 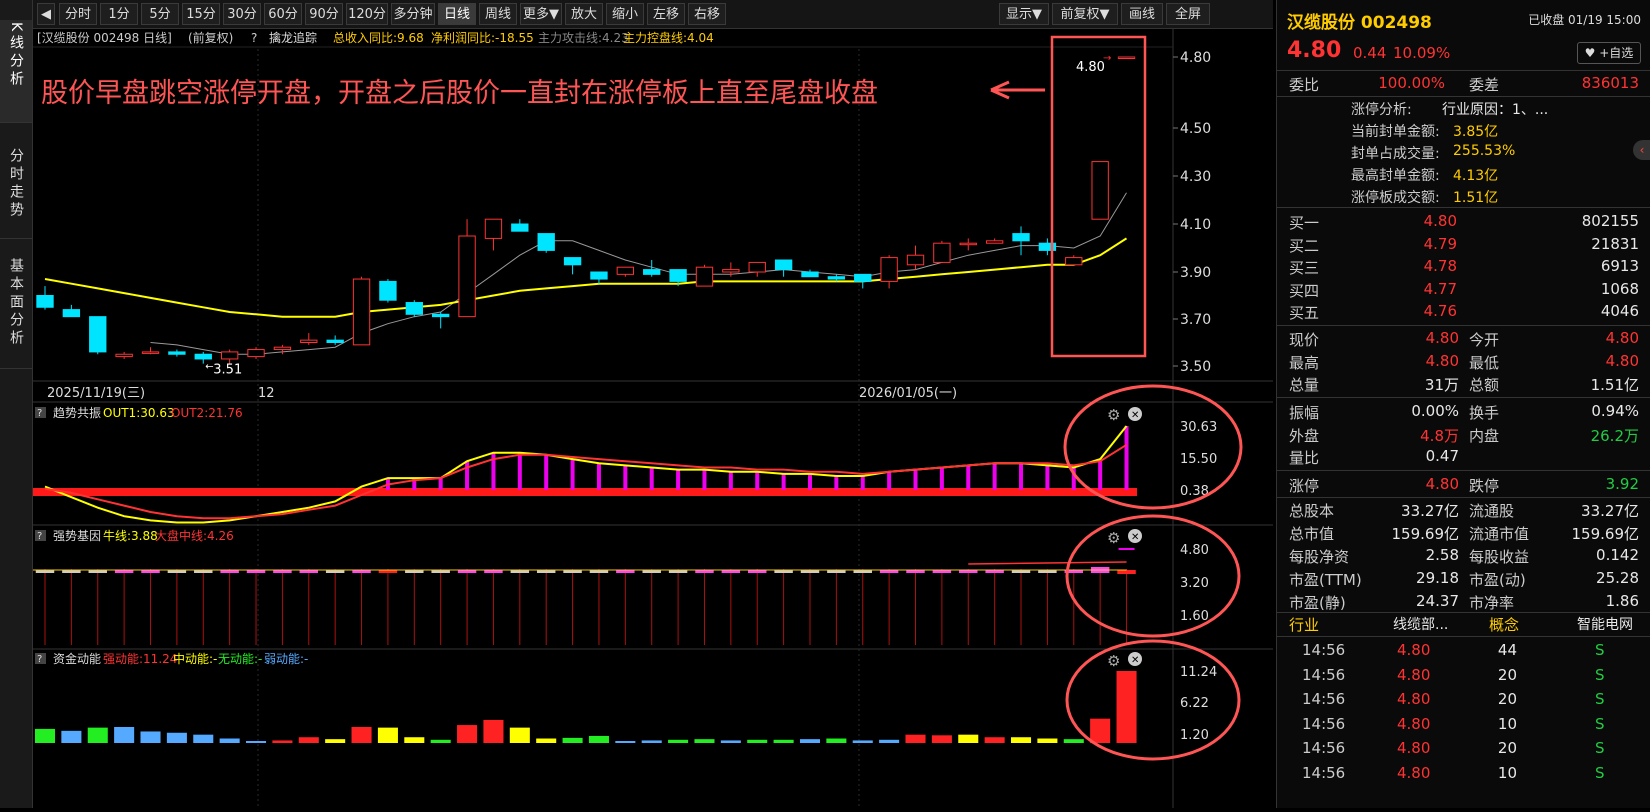 What do you see at coordinates (498, 14) in the screenshot?
I see `toolbar-button-10: 周线` at bounding box center [498, 14].